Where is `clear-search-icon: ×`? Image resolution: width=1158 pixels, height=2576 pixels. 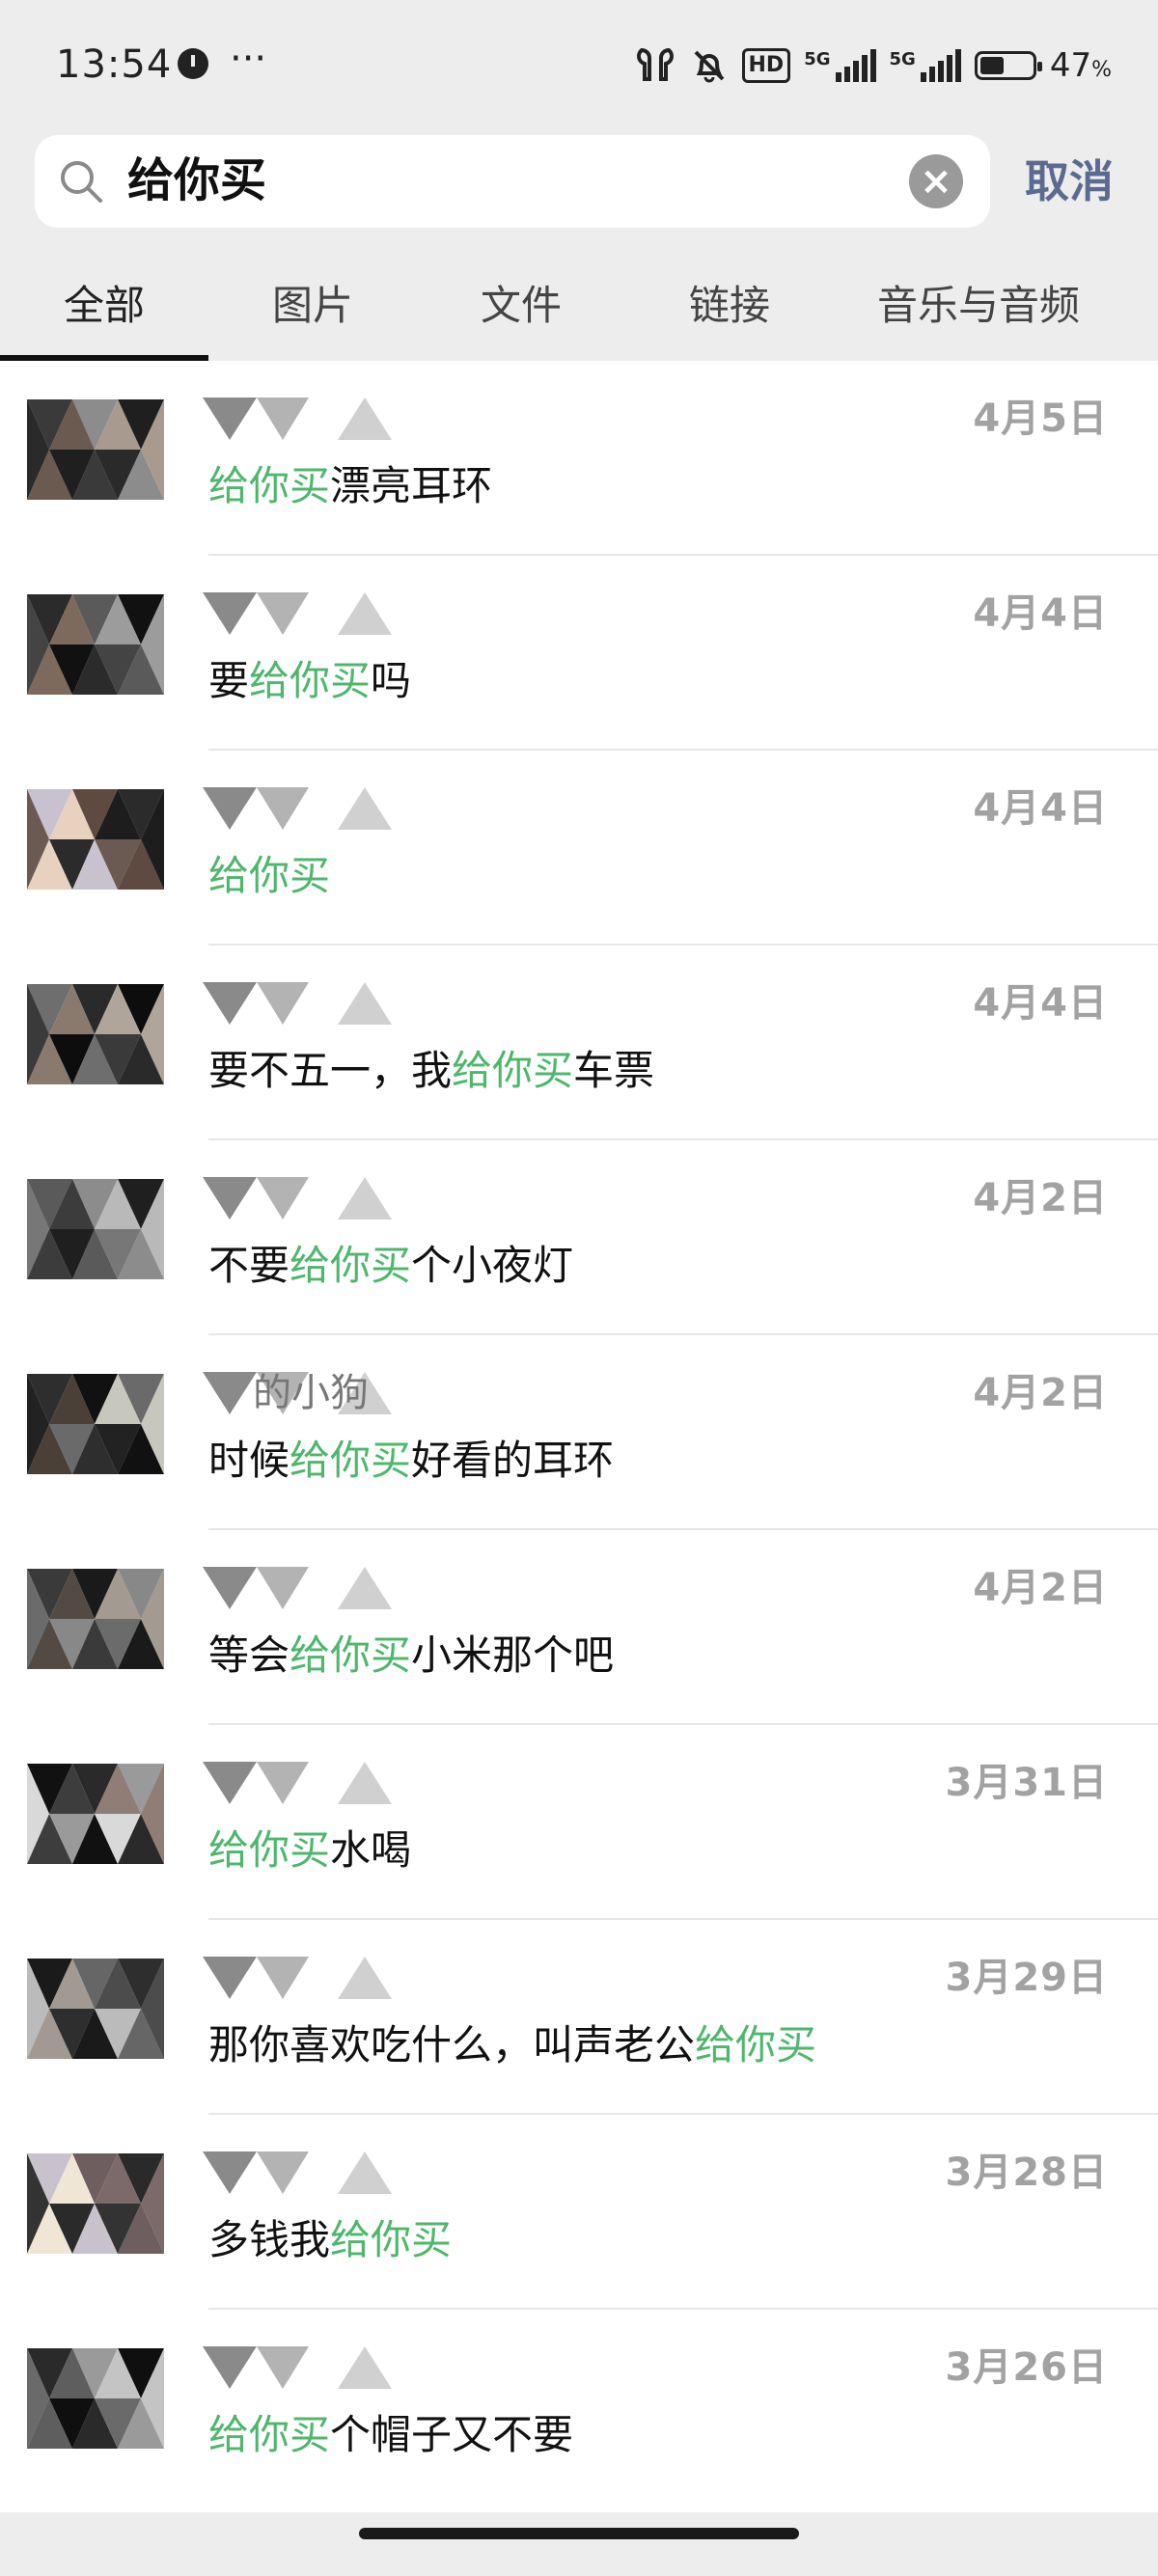
clear-search-icon: × is located at coordinates (936, 181).